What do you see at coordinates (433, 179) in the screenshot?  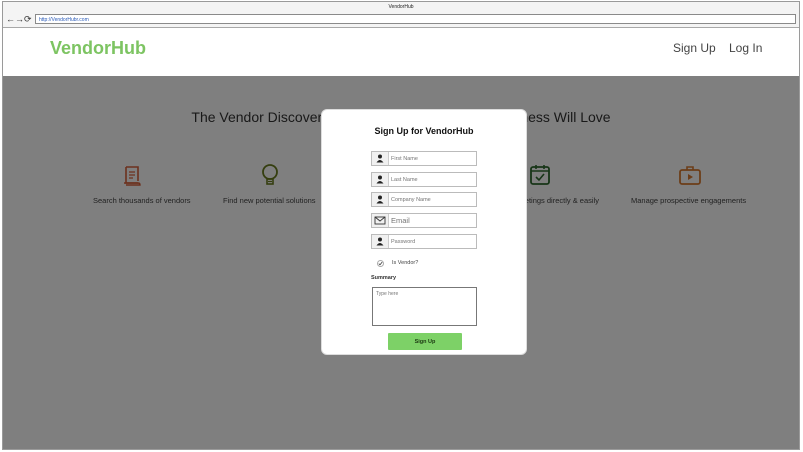 I see `last-name-input` at bounding box center [433, 179].